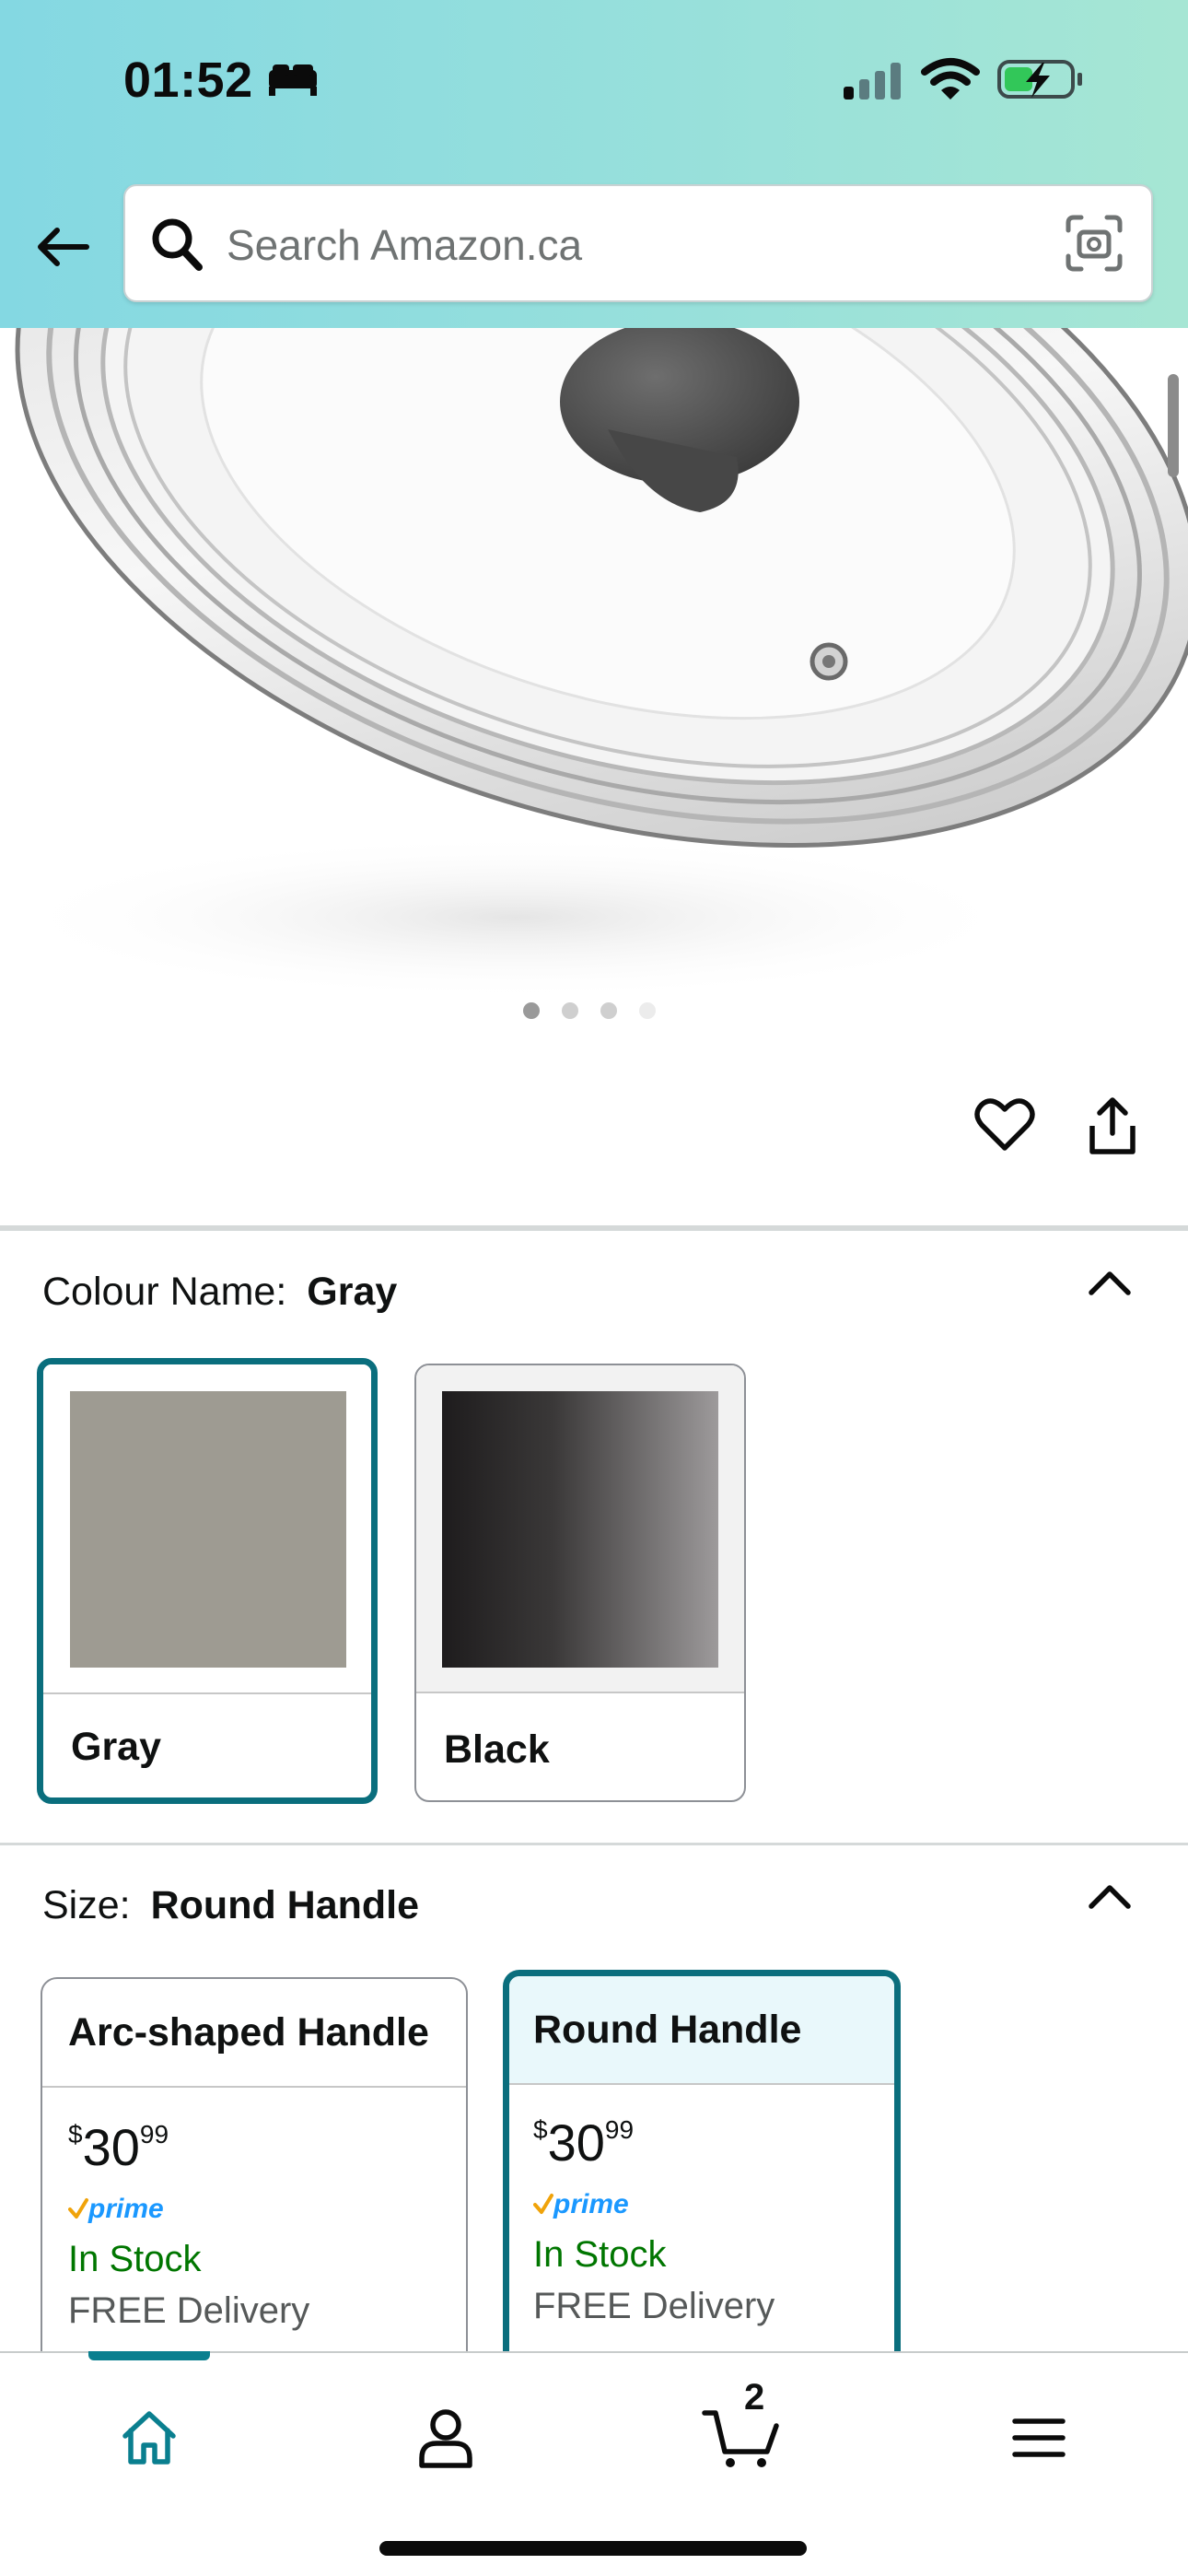 The width and height of the screenshot is (1188, 2576). What do you see at coordinates (1173, 425) in the screenshot?
I see `scrollbar` at bounding box center [1173, 425].